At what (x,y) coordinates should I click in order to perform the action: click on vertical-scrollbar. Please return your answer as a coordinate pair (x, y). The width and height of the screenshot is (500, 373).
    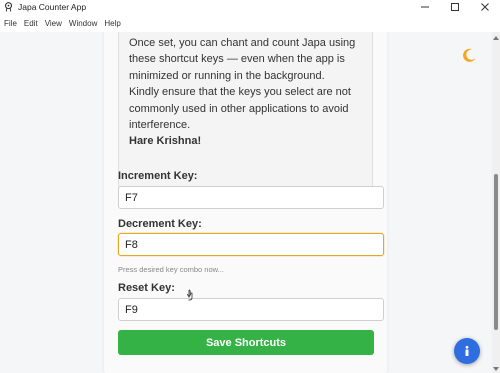
    Looking at the image, I should click on (496, 202).